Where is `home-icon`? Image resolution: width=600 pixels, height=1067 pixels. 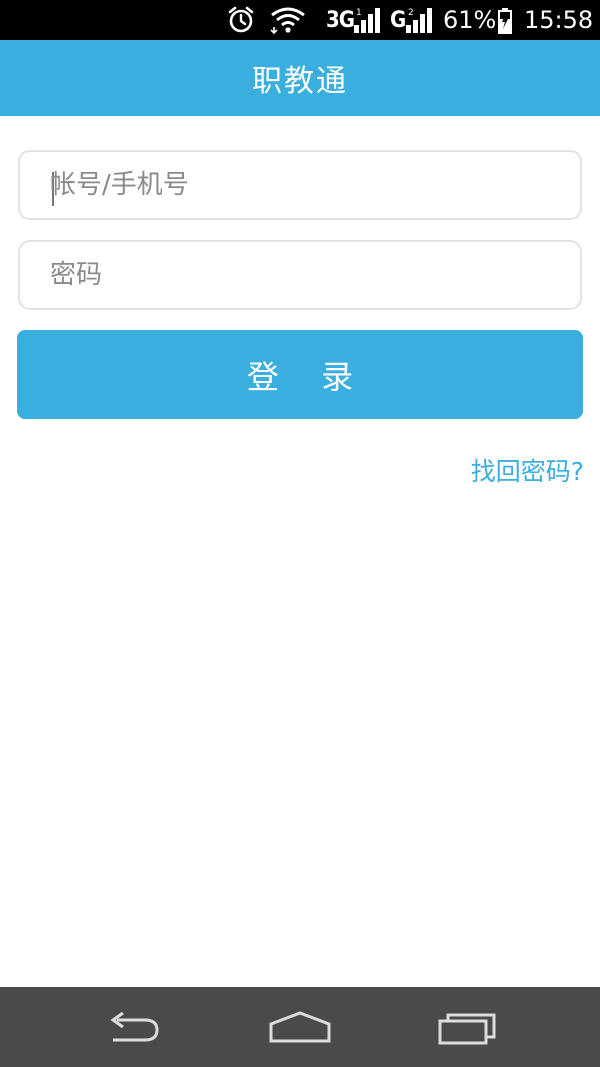
home-icon is located at coordinates (300, 1027).